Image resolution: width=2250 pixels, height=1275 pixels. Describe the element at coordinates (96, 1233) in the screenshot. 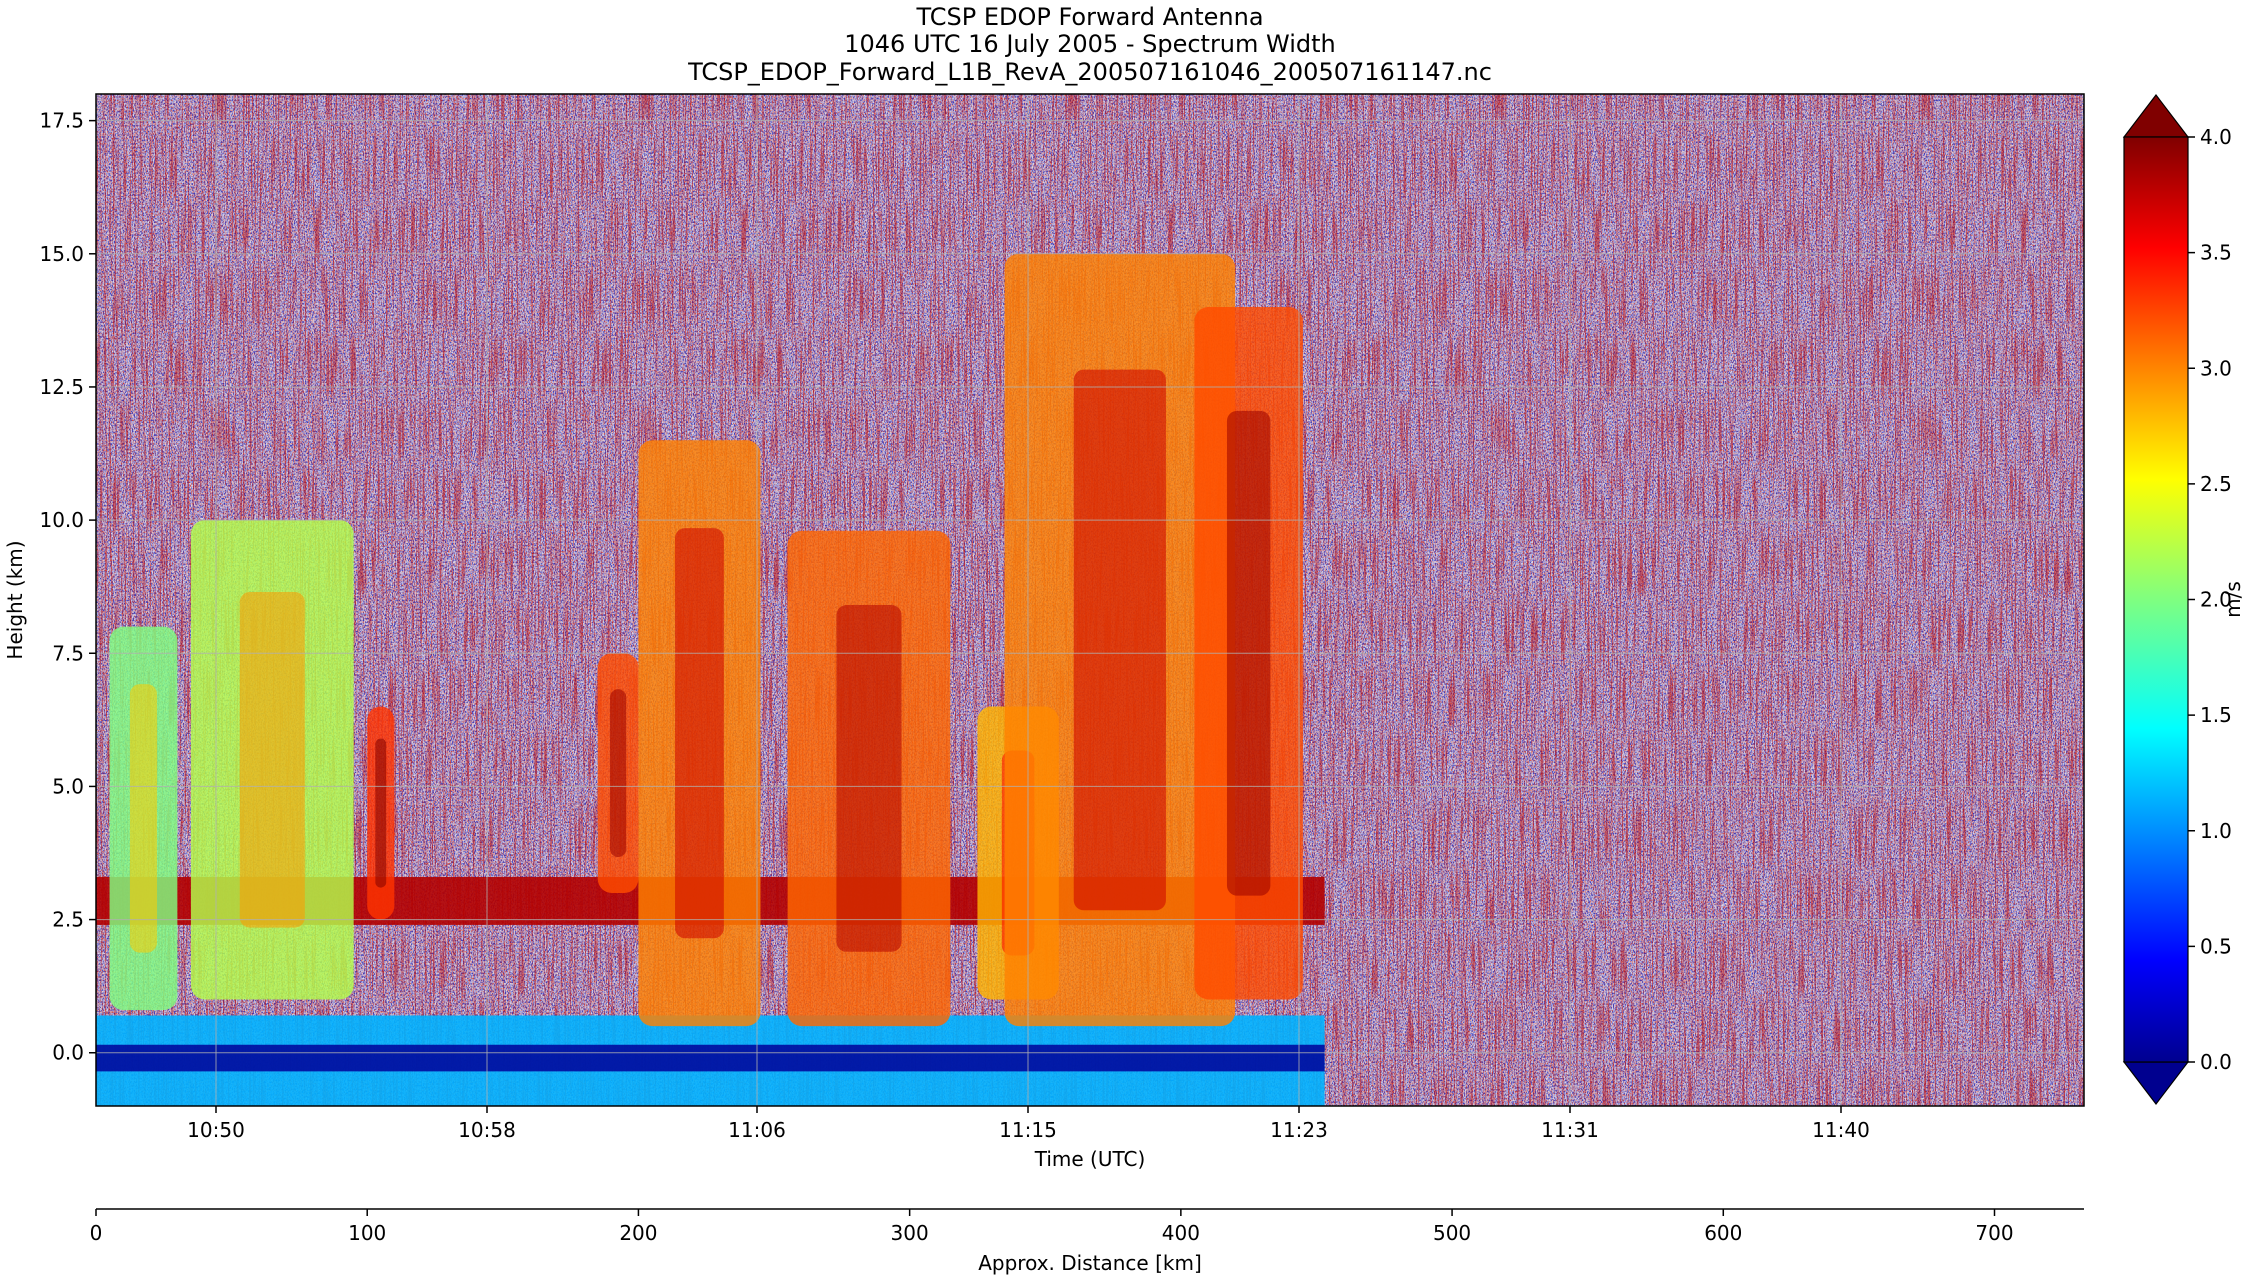

I see `distance-tick-label: 0` at that location.